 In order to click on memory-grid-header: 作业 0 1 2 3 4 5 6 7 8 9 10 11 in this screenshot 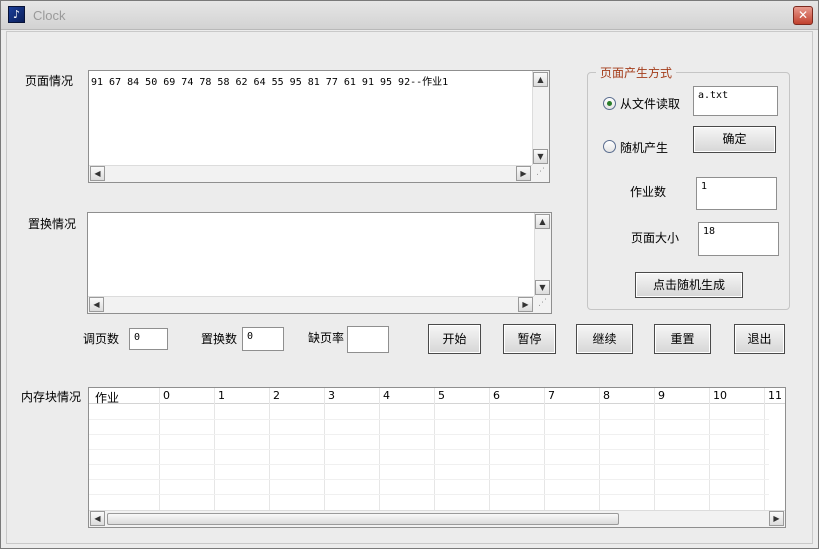, I will do `click(437, 397)`.